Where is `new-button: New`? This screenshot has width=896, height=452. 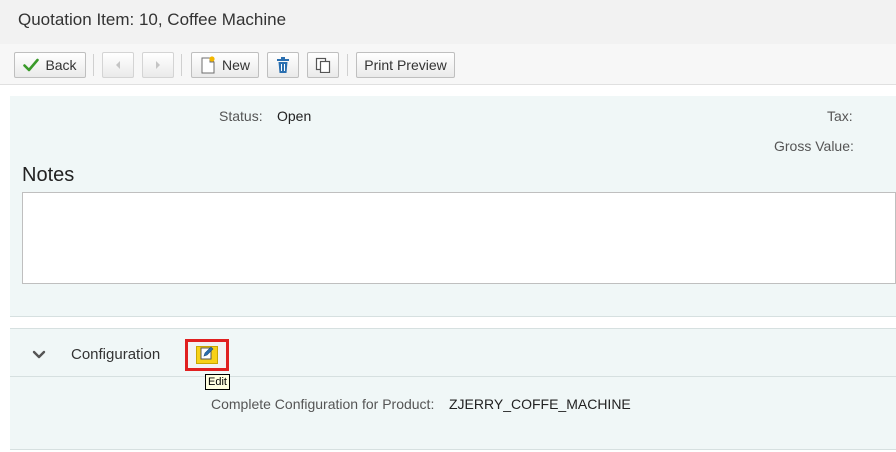 new-button: New is located at coordinates (225, 65).